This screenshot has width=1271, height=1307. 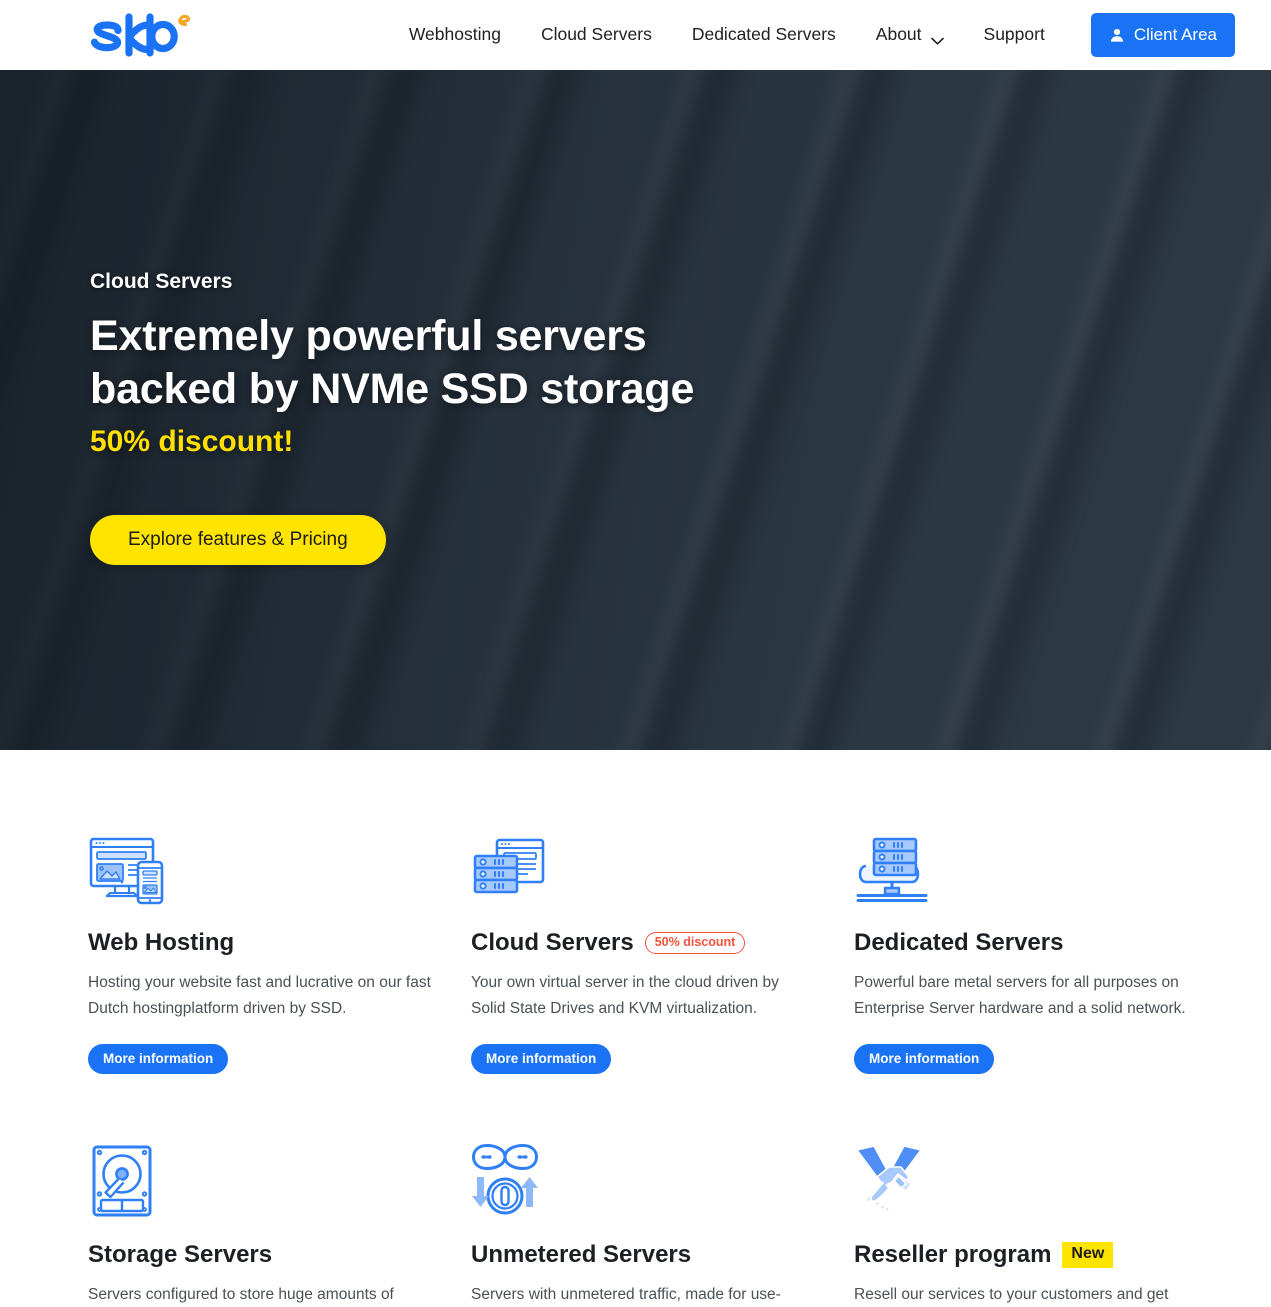 What do you see at coordinates (238, 539) in the screenshot?
I see `explore-features-pricing-button: Explore features & Pricing` at bounding box center [238, 539].